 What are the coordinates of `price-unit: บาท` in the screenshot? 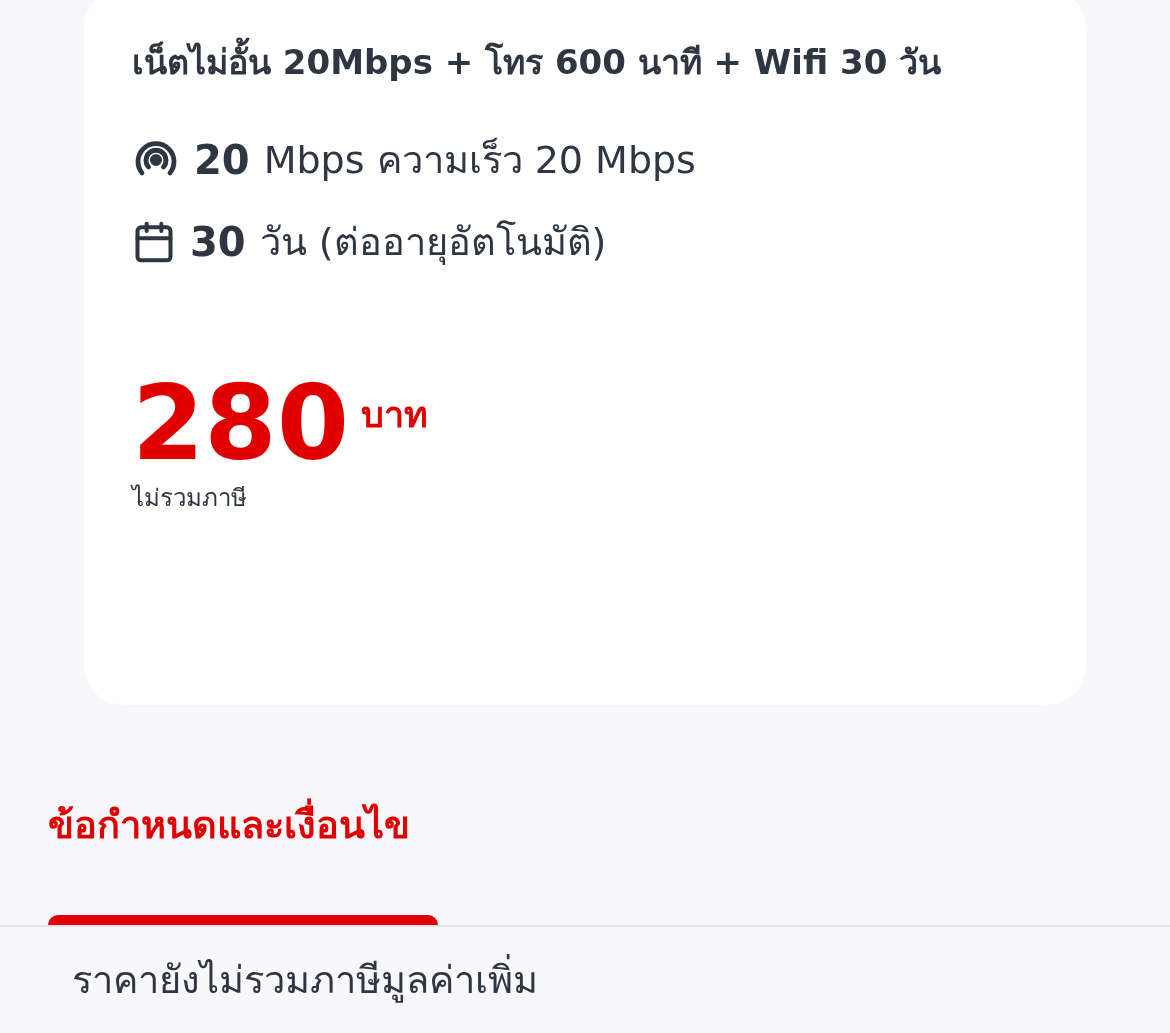 It's located at (395, 415).